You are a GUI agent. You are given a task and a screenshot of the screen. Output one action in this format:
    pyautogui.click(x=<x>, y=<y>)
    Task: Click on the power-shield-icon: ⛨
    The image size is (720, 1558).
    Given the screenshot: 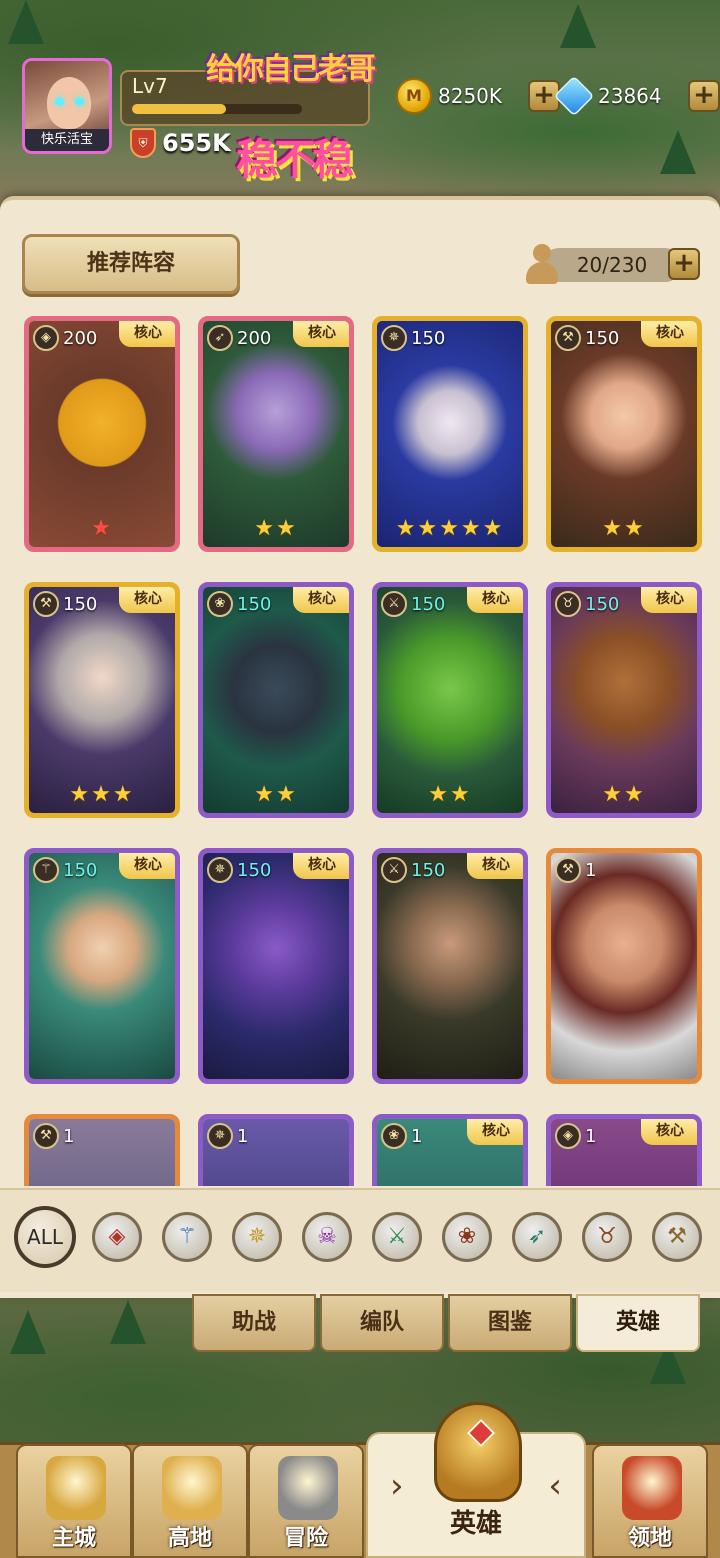 What is the action you would take?
    pyautogui.click(x=143, y=143)
    